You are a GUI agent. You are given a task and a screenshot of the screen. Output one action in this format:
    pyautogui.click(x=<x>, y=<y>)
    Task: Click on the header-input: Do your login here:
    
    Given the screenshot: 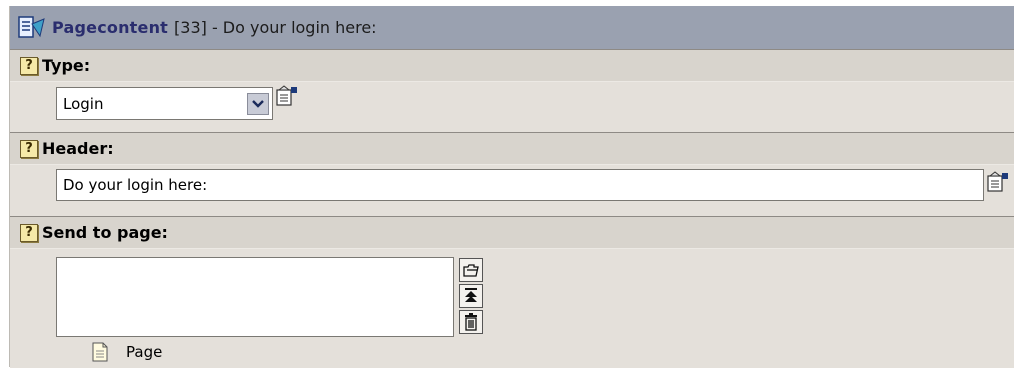 What is the action you would take?
    pyautogui.click(x=520, y=185)
    